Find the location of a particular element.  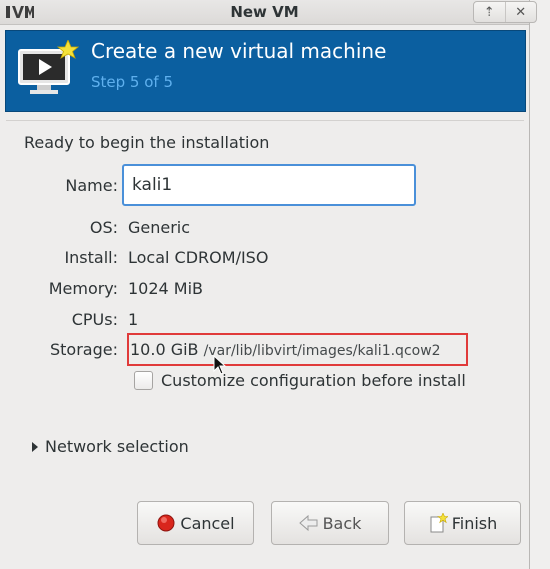

finish-label: Finish is located at coordinates (474, 523).